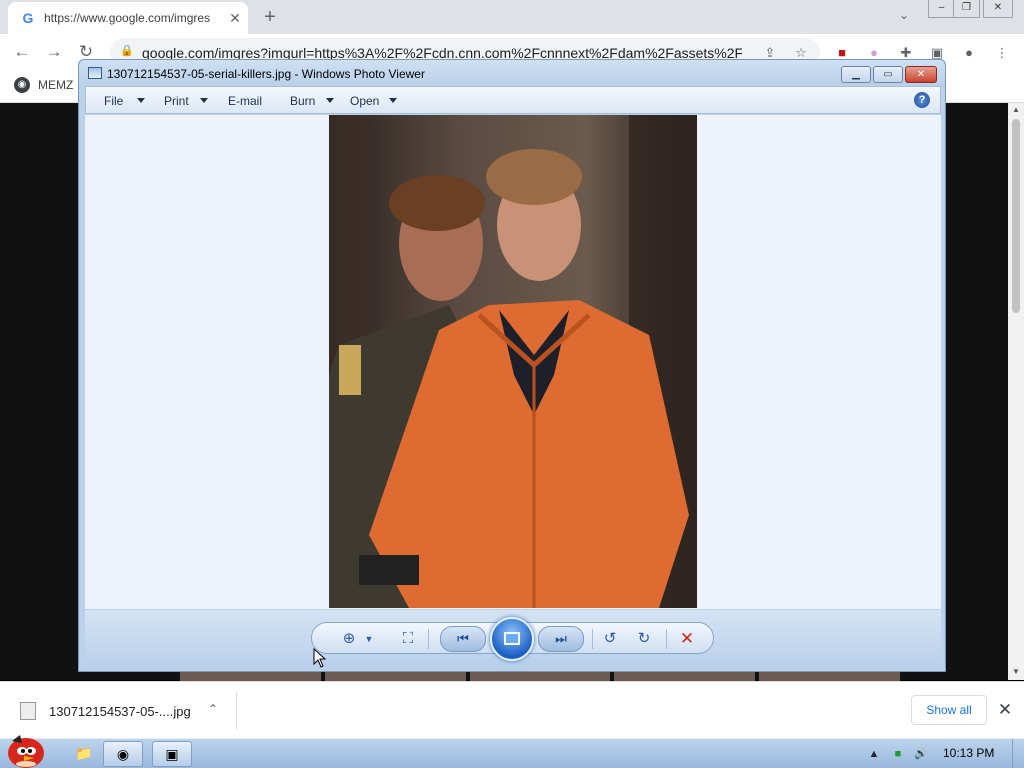 Image resolution: width=1024 pixels, height=768 pixels. Describe the element at coordinates (512, 709) in the screenshot. I see `downloads-bar: 130712154537-05-....jpg ⌃ Show all ✕` at that location.